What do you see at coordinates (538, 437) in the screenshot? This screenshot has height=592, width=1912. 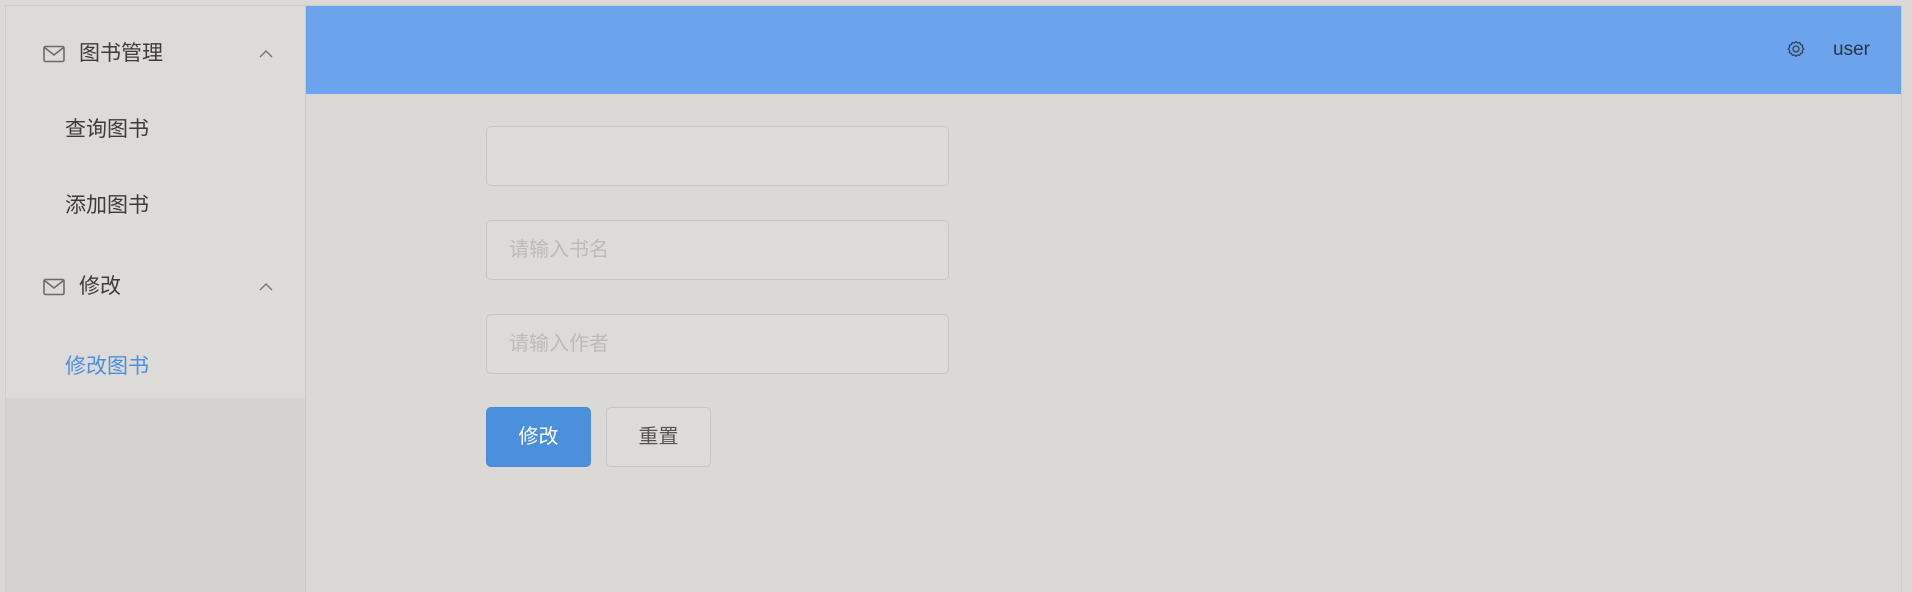 I see `submit-button: 修改` at bounding box center [538, 437].